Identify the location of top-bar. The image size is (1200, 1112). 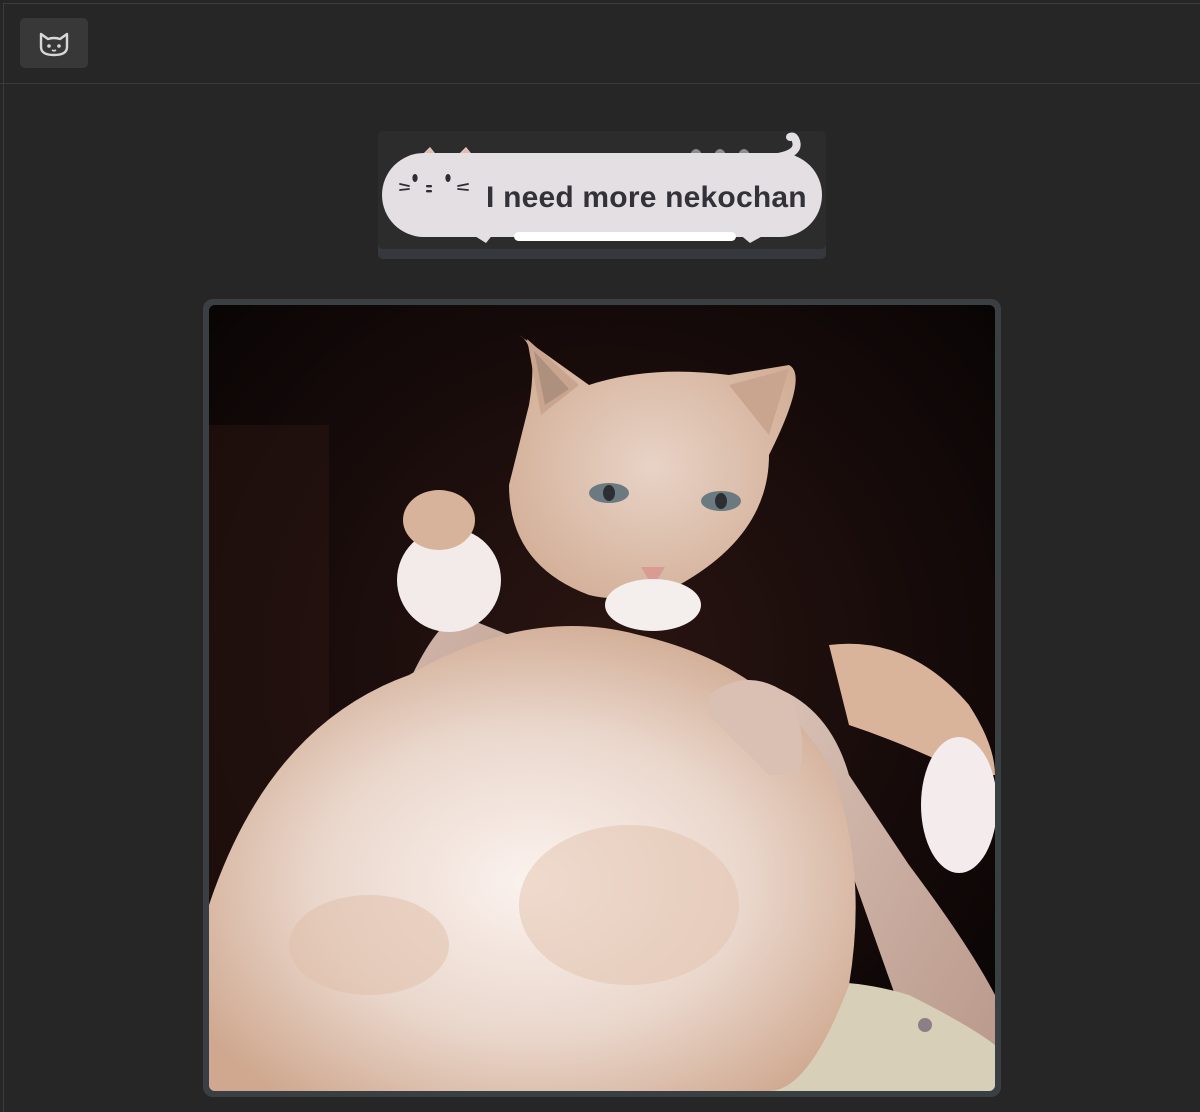
(600, 42).